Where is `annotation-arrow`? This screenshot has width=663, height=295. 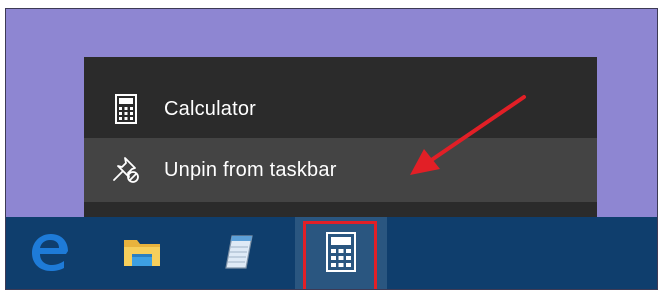
annotation-arrow is located at coordinates (468, 135).